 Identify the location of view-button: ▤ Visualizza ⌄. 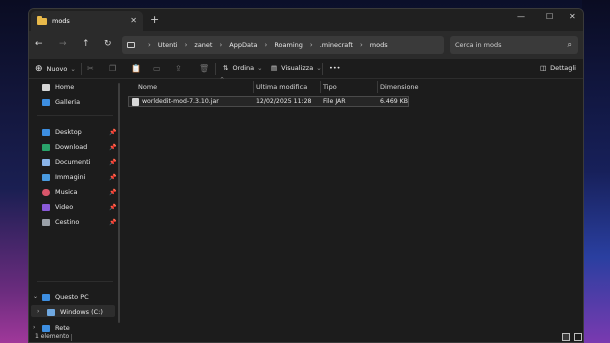
(296, 68).